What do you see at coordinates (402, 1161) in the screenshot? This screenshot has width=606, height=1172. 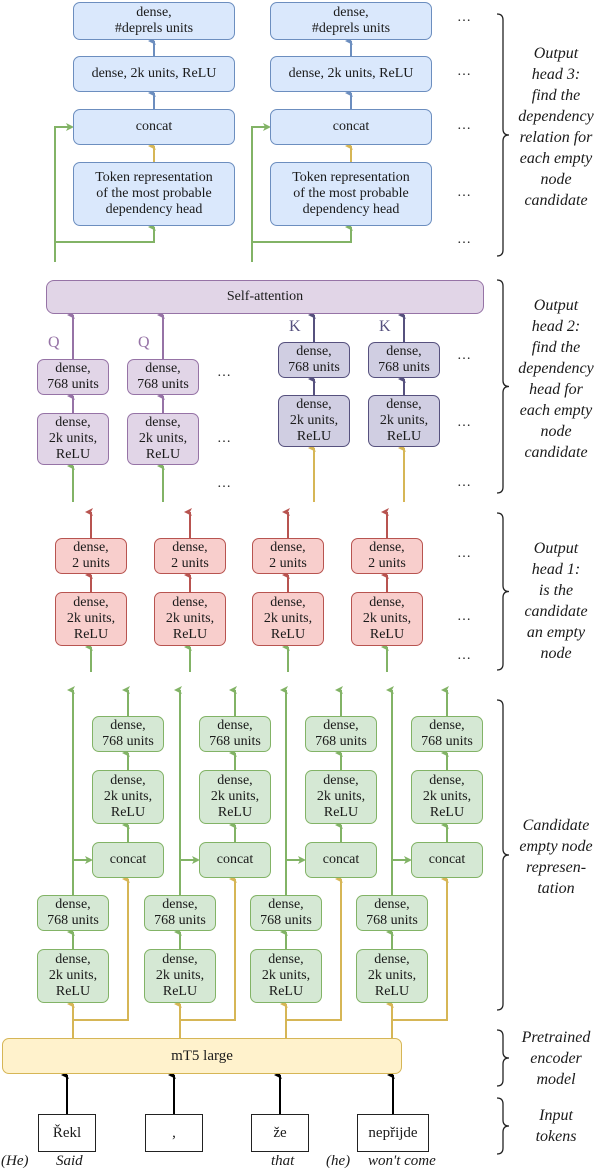 I see `gloss: won't come` at bounding box center [402, 1161].